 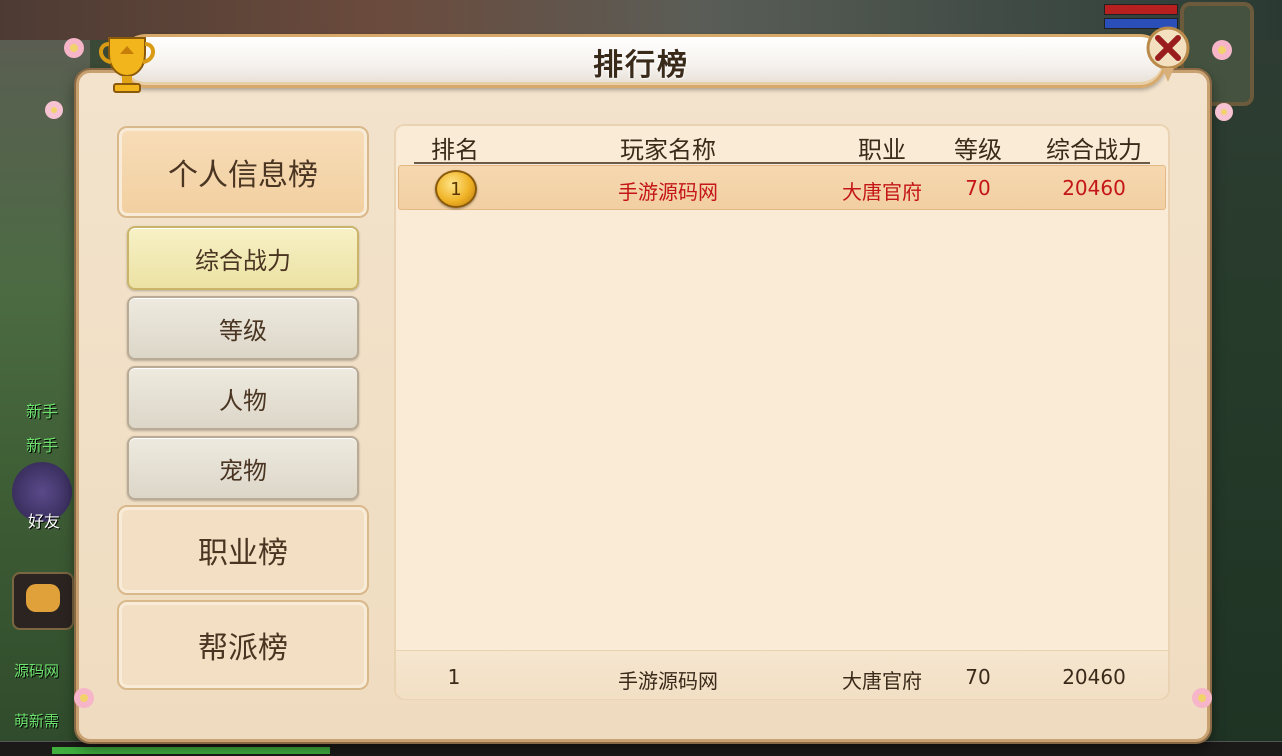 I want to click on subtab-level: 等级, so click(x=243, y=328).